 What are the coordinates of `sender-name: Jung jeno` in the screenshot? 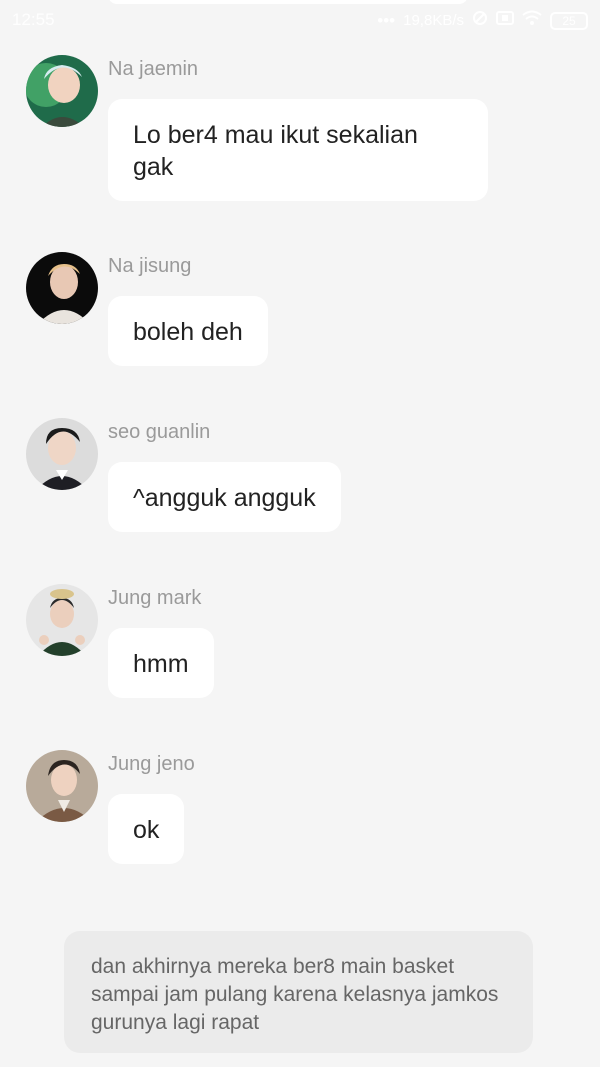 It's located at (151, 764).